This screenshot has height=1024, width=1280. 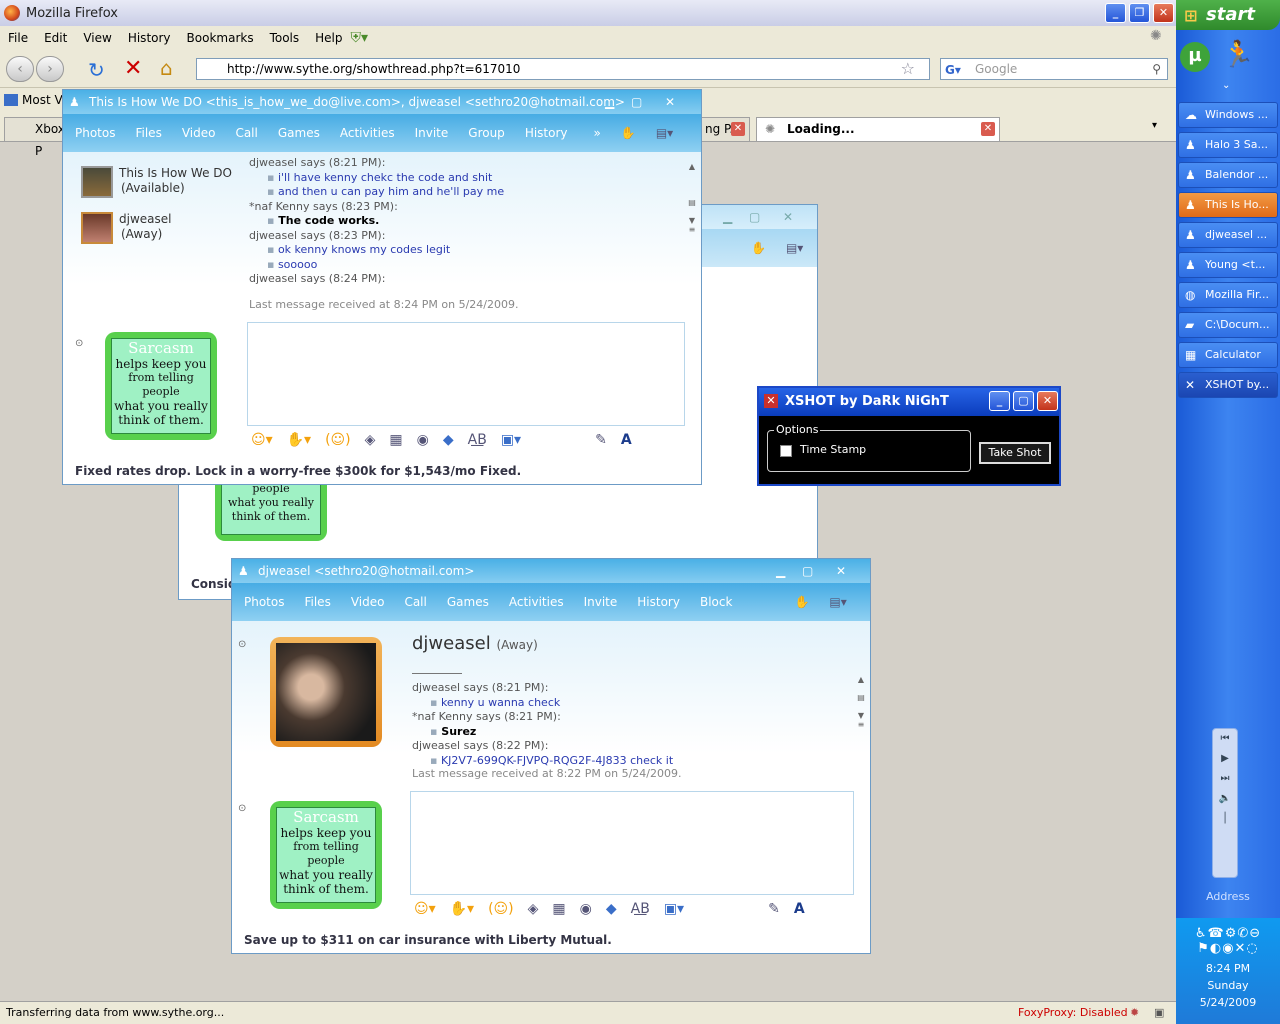 I want to click on stop-icon: ✕, so click(x=133, y=68).